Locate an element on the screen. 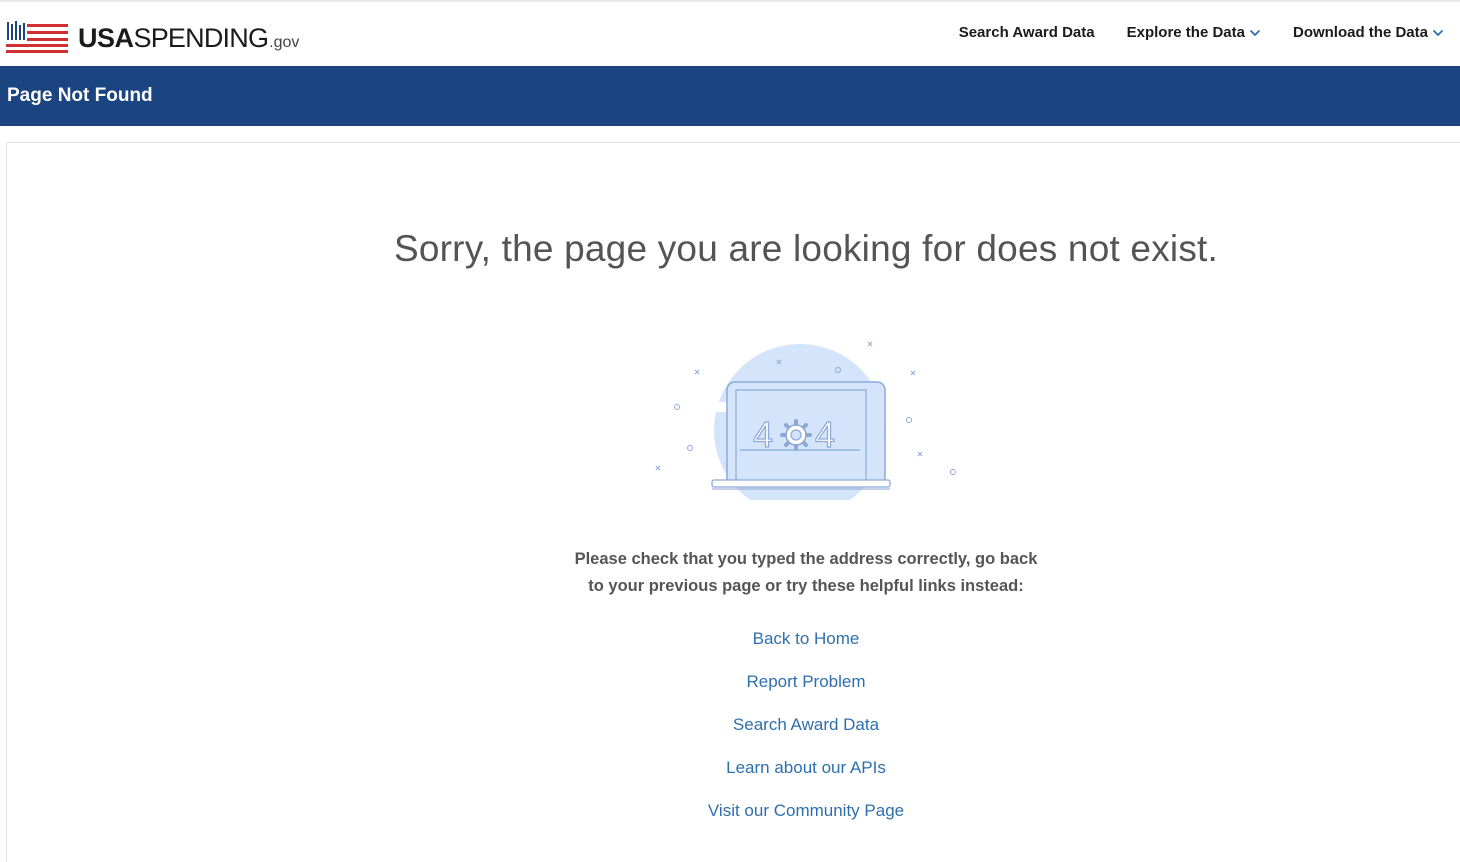  link-back-to-home: Back to Home is located at coordinates (806, 647).